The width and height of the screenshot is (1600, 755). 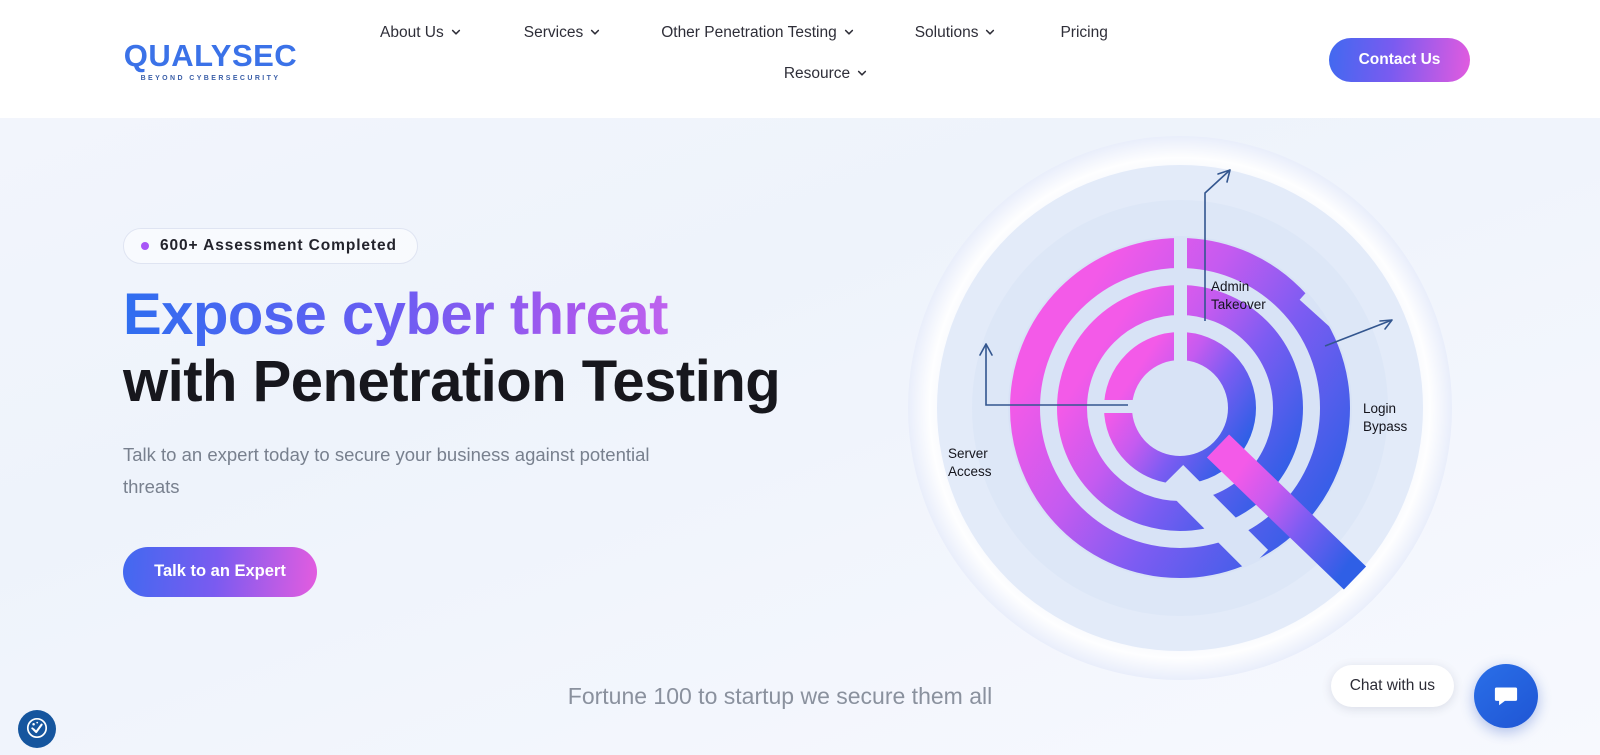 I want to click on graphic-label-admin-takeover: Admin Takeover, so click(x=1238, y=296).